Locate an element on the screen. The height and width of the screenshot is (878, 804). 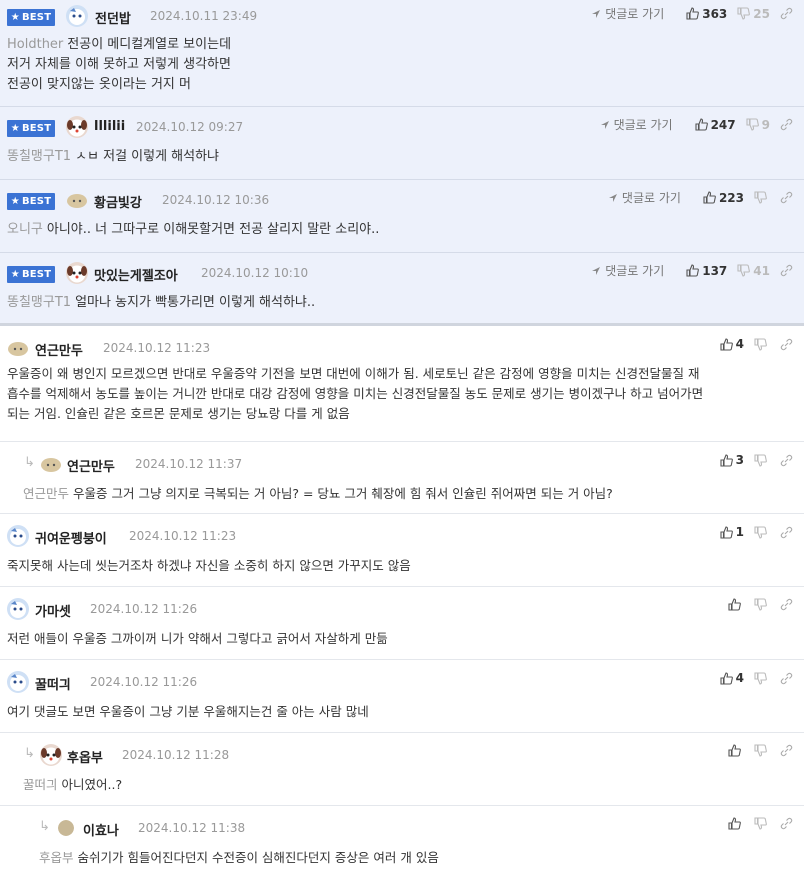
comment-body: 저런 애들이 우울증 그까이꺼 니가 약해서 그렇다고 긁어서 자살하게 만듦 is located at coordinates (197, 638).